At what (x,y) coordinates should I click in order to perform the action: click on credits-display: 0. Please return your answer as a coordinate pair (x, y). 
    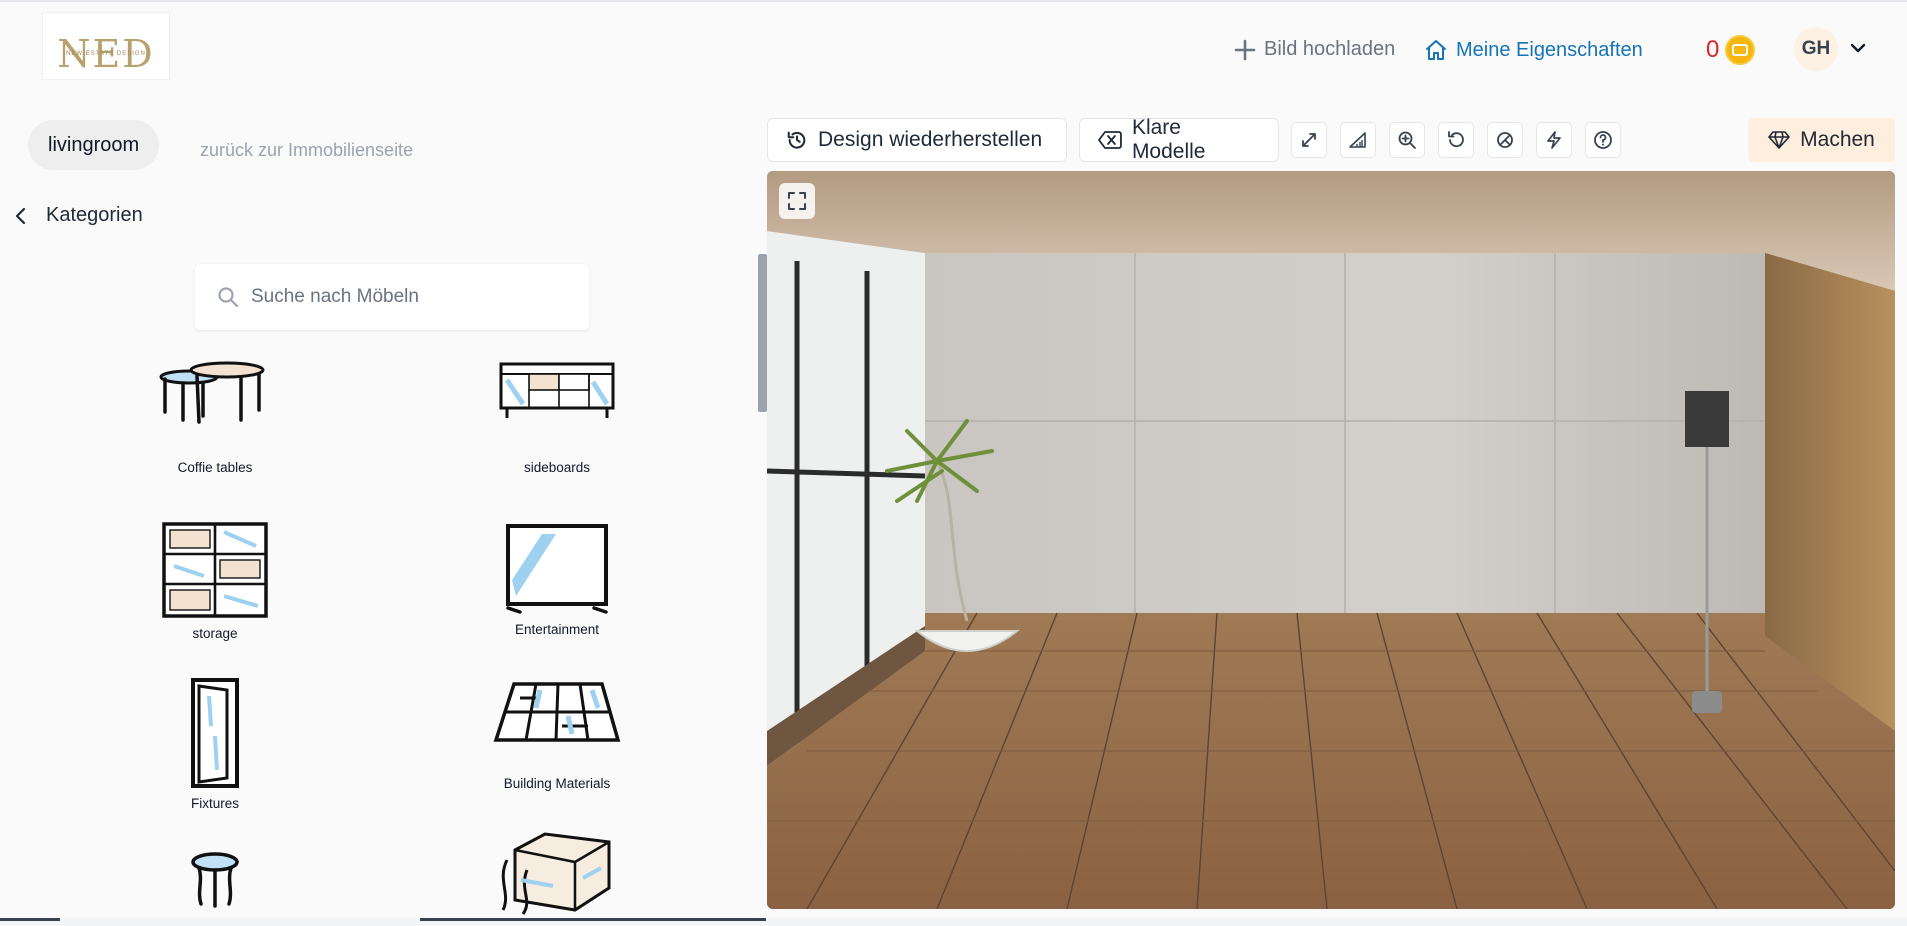
    Looking at the image, I should click on (1731, 50).